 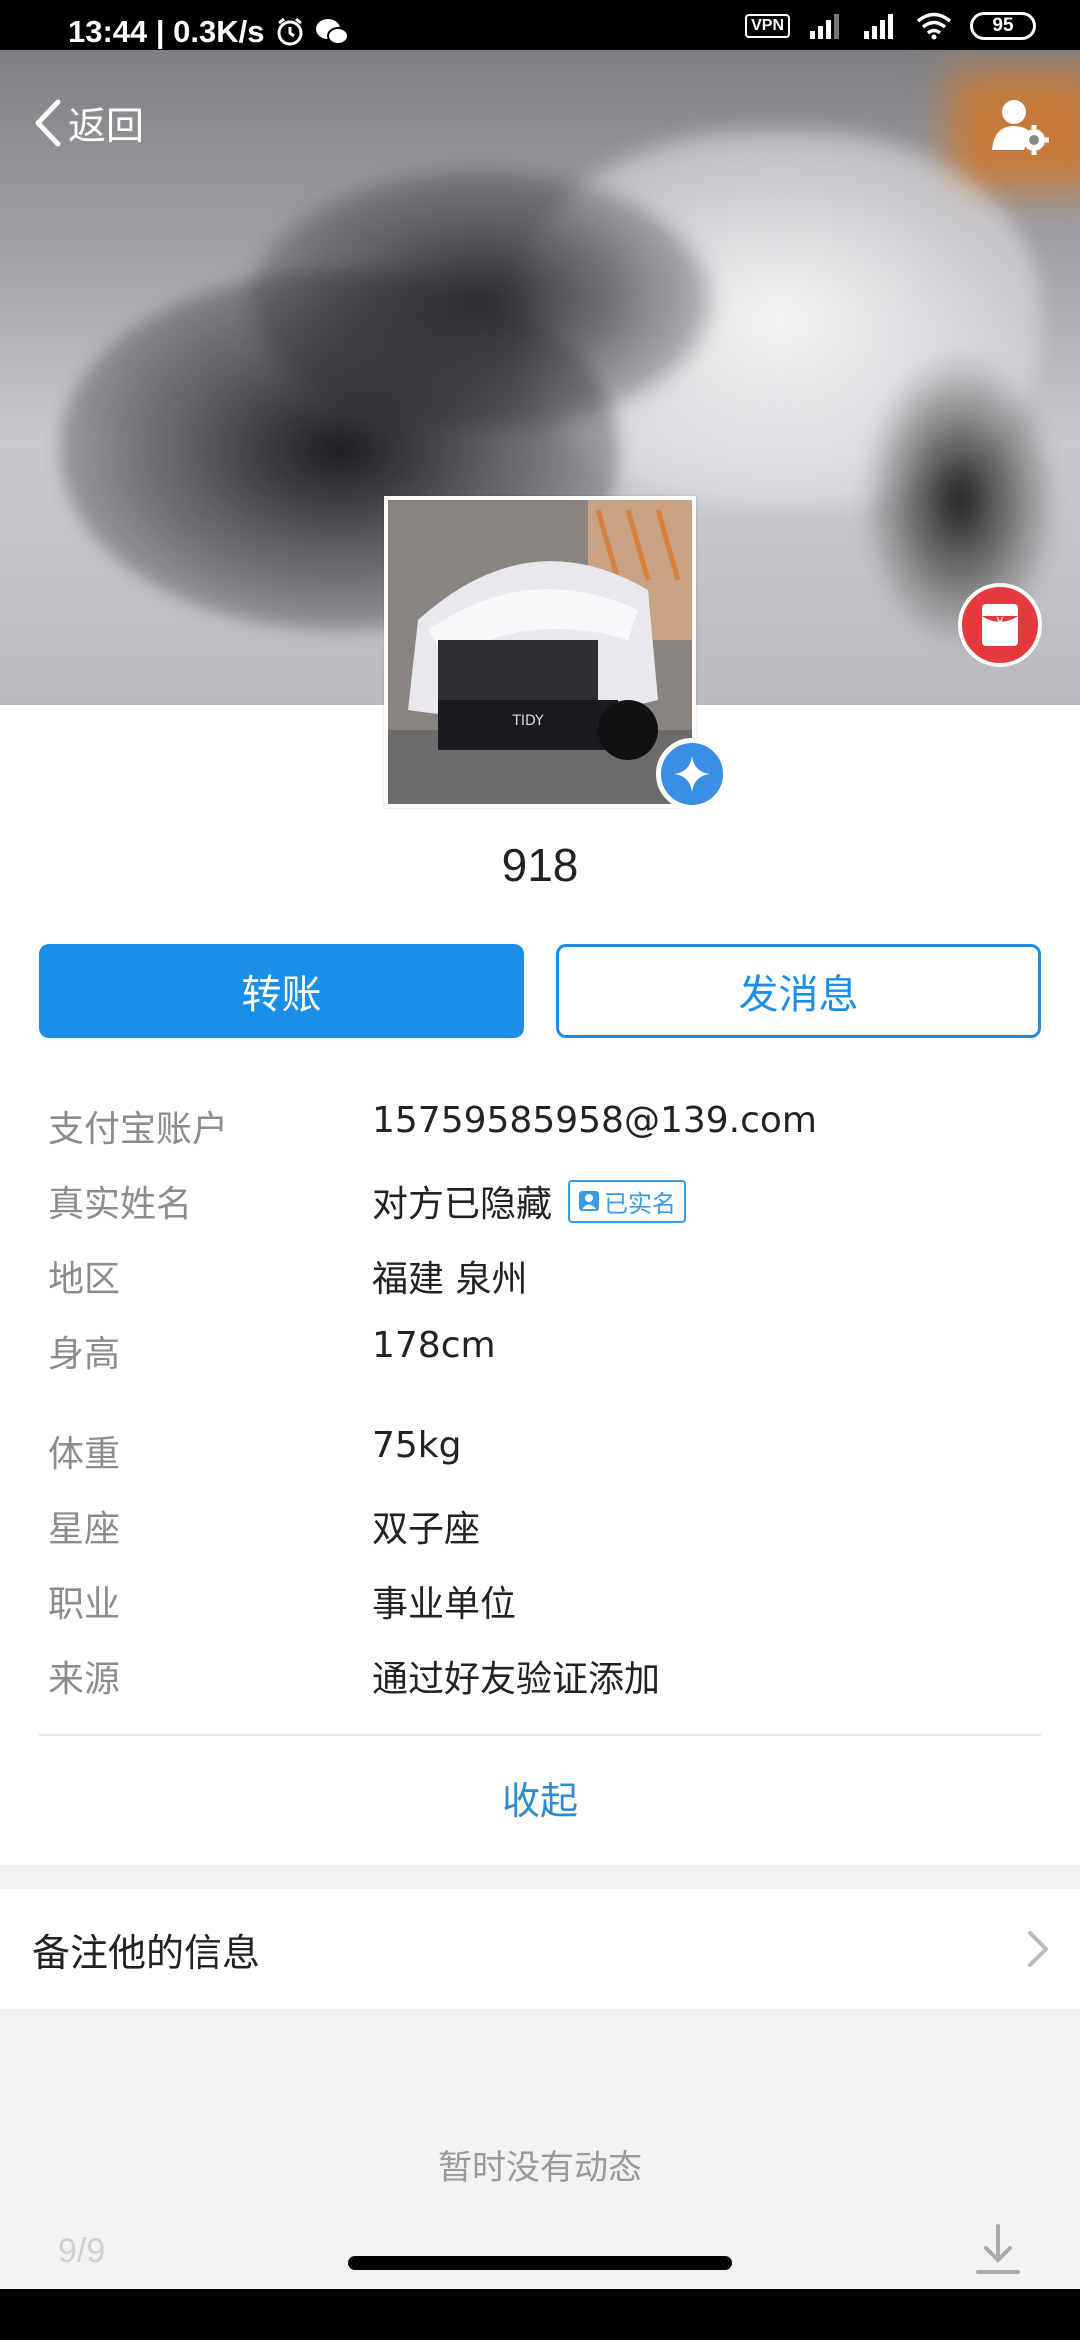 I want to click on page-indicator: 9/9, so click(x=82, y=2251).